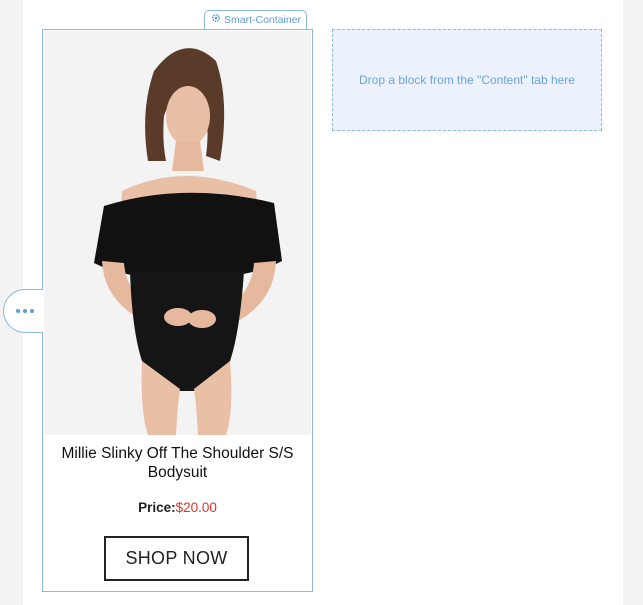  Describe the element at coordinates (157, 507) in the screenshot. I see `price-label: Price:` at that location.